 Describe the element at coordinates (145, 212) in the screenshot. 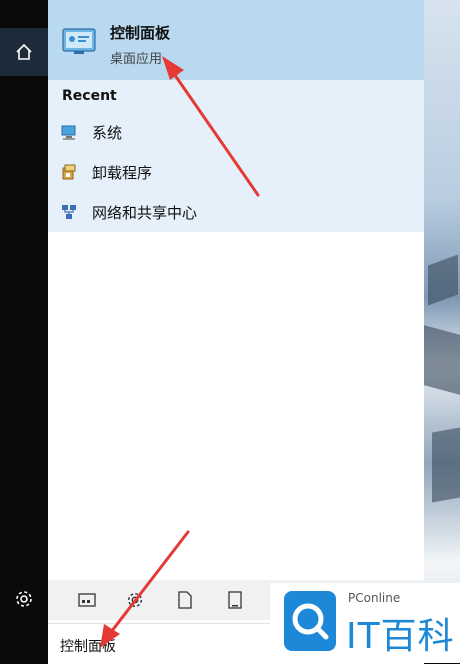

I see `recent-item-label: 网络和共享中心` at that location.